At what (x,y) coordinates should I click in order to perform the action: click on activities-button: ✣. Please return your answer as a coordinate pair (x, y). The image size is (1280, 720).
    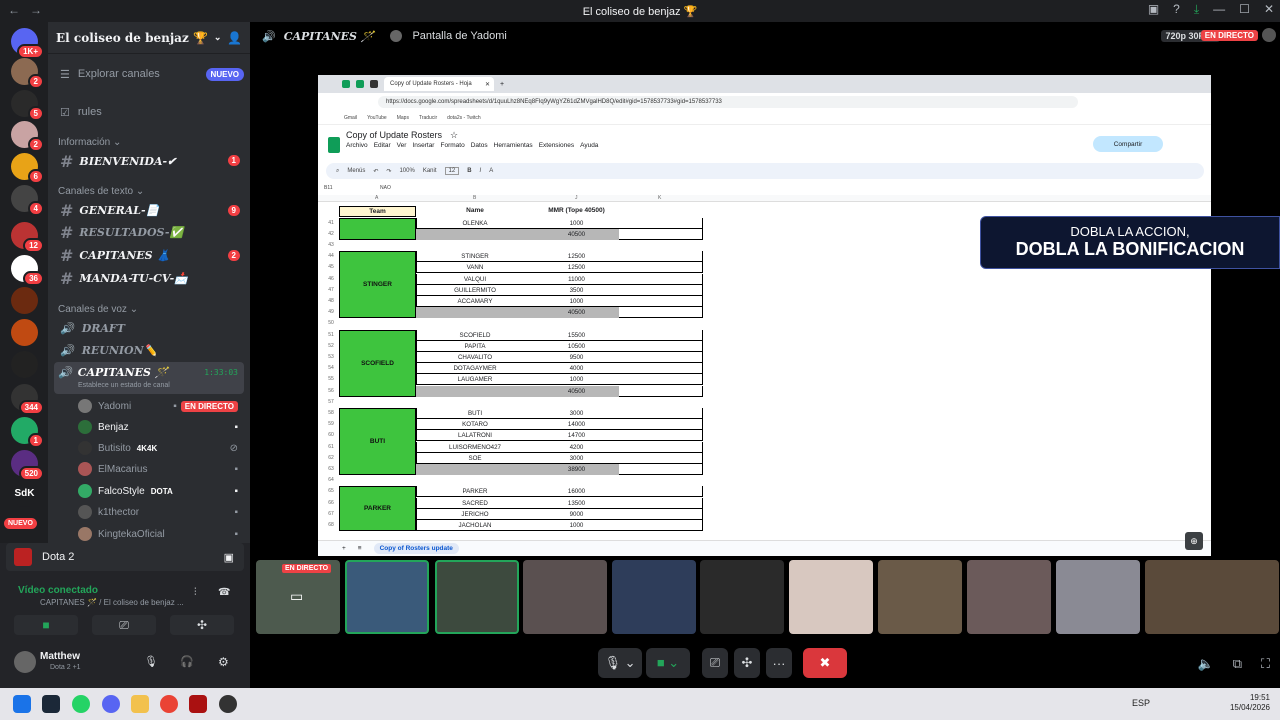
    Looking at the image, I should click on (202, 625).